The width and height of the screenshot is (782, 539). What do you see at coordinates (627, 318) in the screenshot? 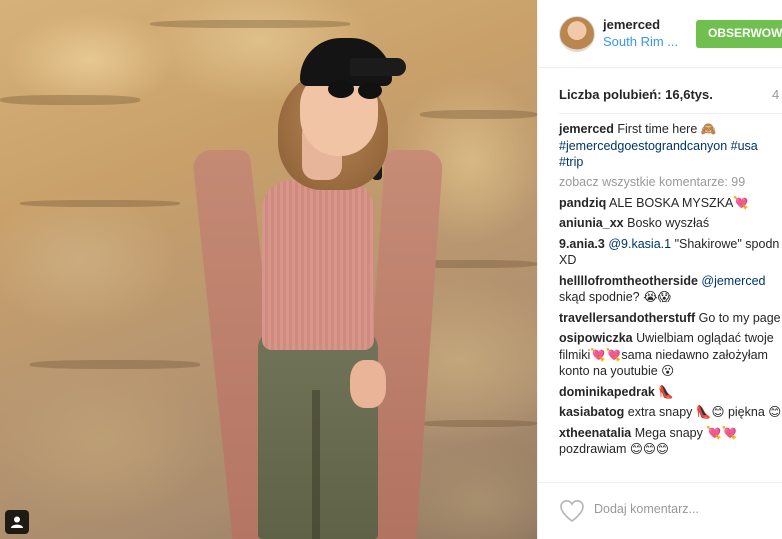
I see `comment-user: travellersandotherstuff` at bounding box center [627, 318].